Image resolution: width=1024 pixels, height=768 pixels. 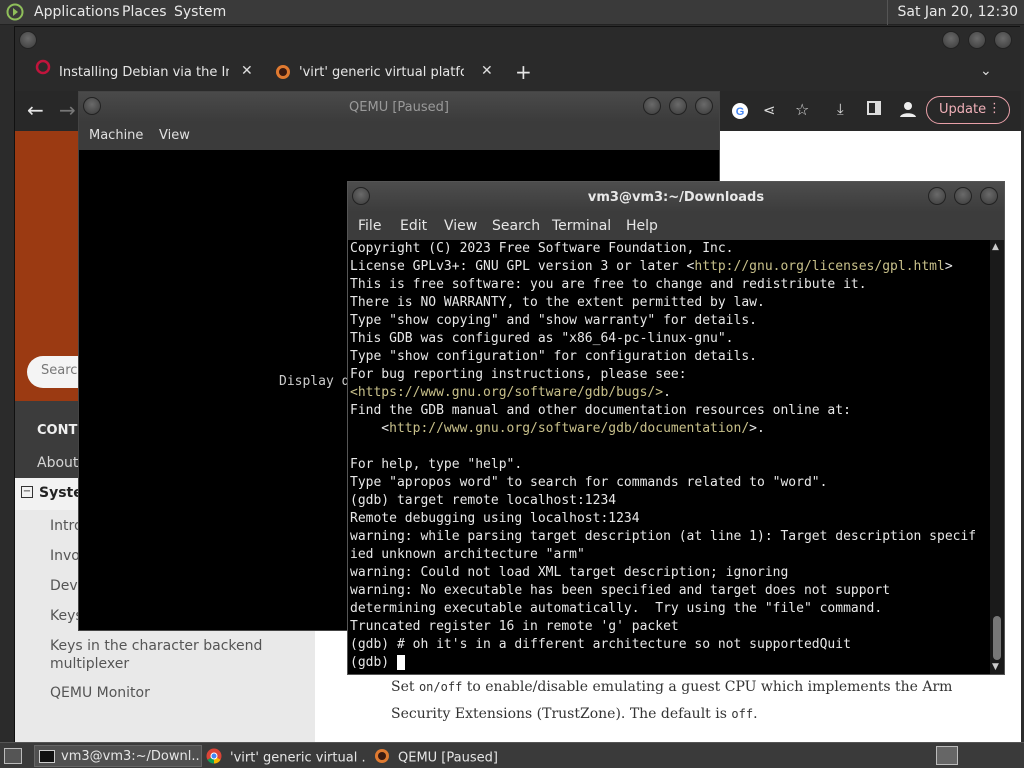 I want to click on tab-virt-platform: 'virt' generic virtual platform (, so click(x=378, y=73).